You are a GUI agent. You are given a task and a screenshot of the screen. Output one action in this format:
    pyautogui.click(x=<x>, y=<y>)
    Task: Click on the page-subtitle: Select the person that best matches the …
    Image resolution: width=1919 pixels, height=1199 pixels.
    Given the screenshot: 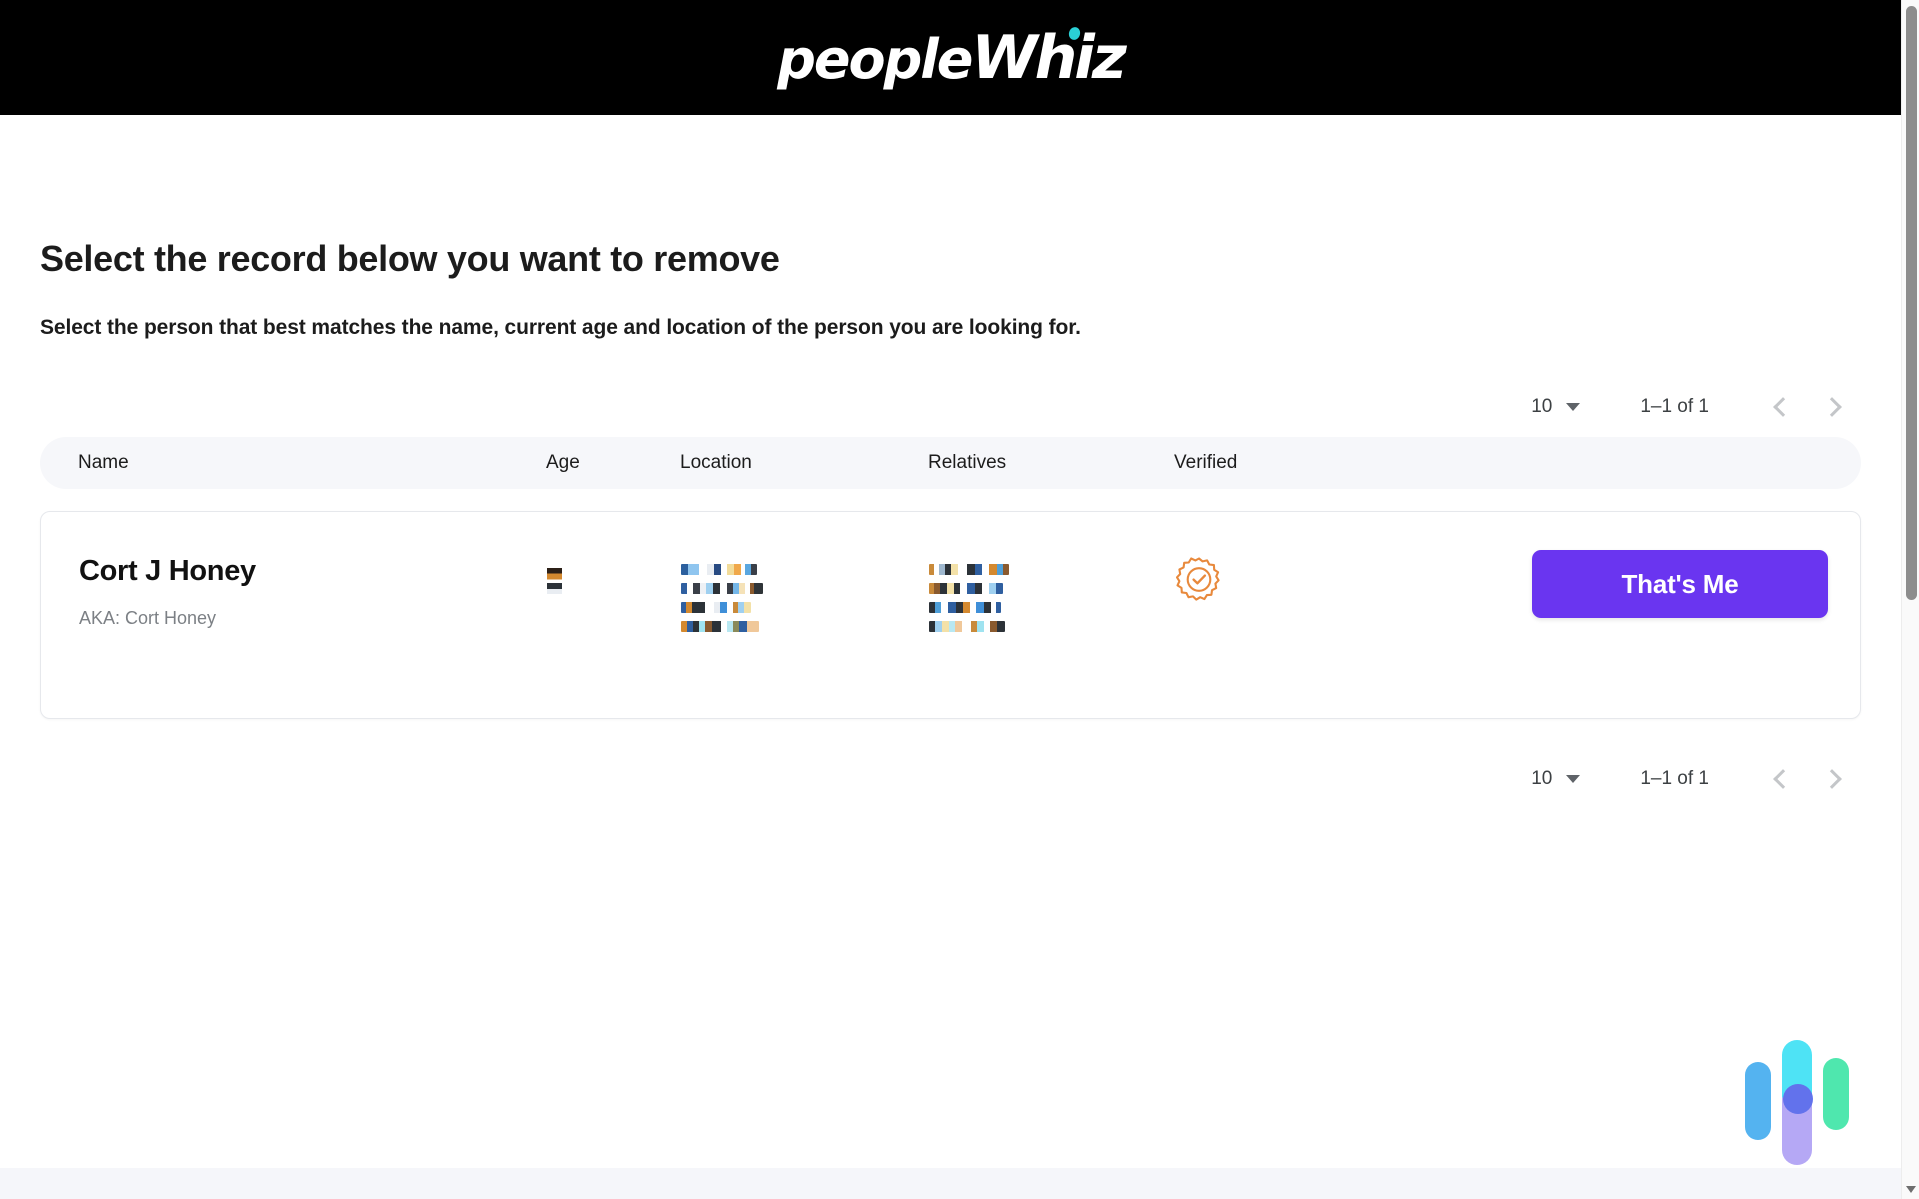 What is the action you would take?
    pyautogui.click(x=560, y=327)
    